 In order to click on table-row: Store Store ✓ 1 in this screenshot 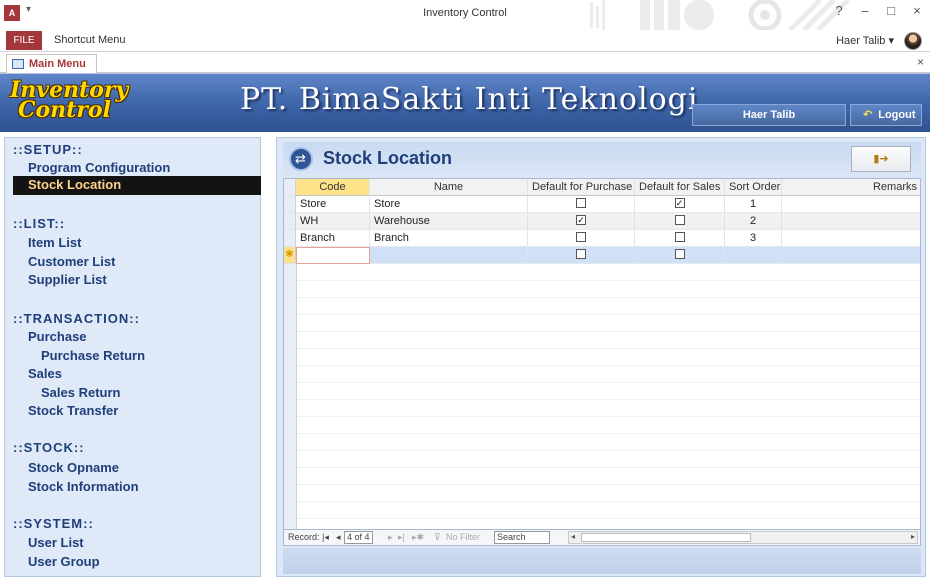, I will do `click(602, 204)`.